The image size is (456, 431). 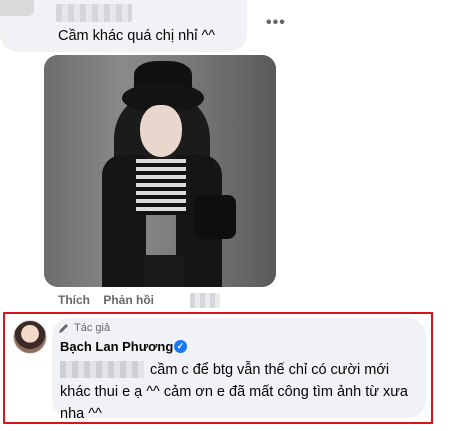 What do you see at coordinates (137, 36) in the screenshot?
I see `top-comment-text: Cầm khác quá chị nhỉ ^^` at bounding box center [137, 36].